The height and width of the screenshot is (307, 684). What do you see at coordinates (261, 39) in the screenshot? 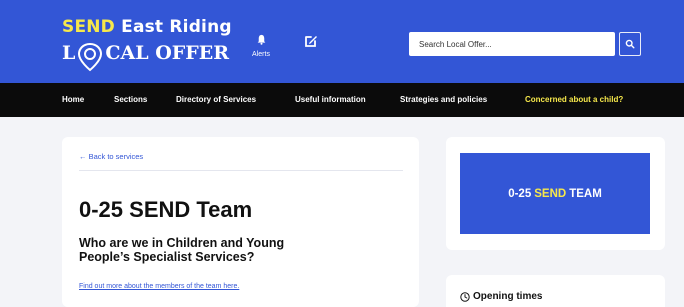
I see `bell-icon` at bounding box center [261, 39].